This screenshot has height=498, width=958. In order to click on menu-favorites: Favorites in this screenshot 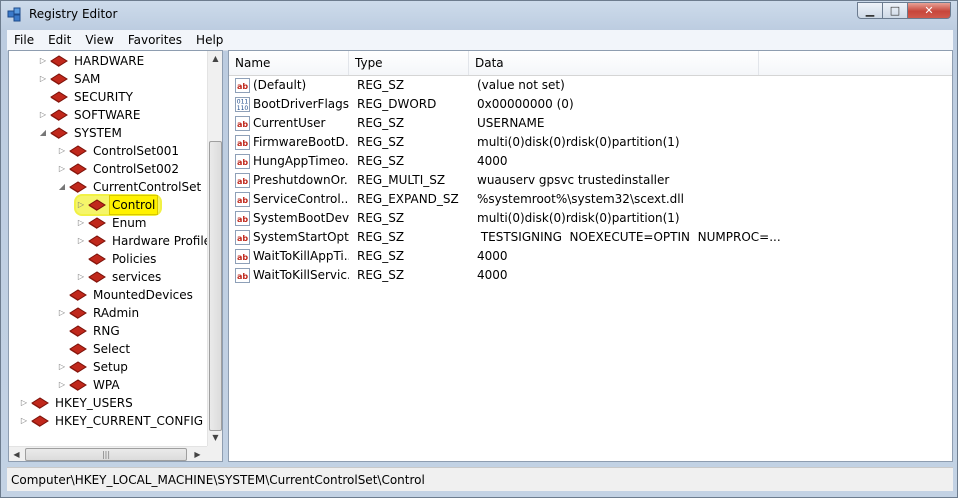, I will do `click(155, 40)`.